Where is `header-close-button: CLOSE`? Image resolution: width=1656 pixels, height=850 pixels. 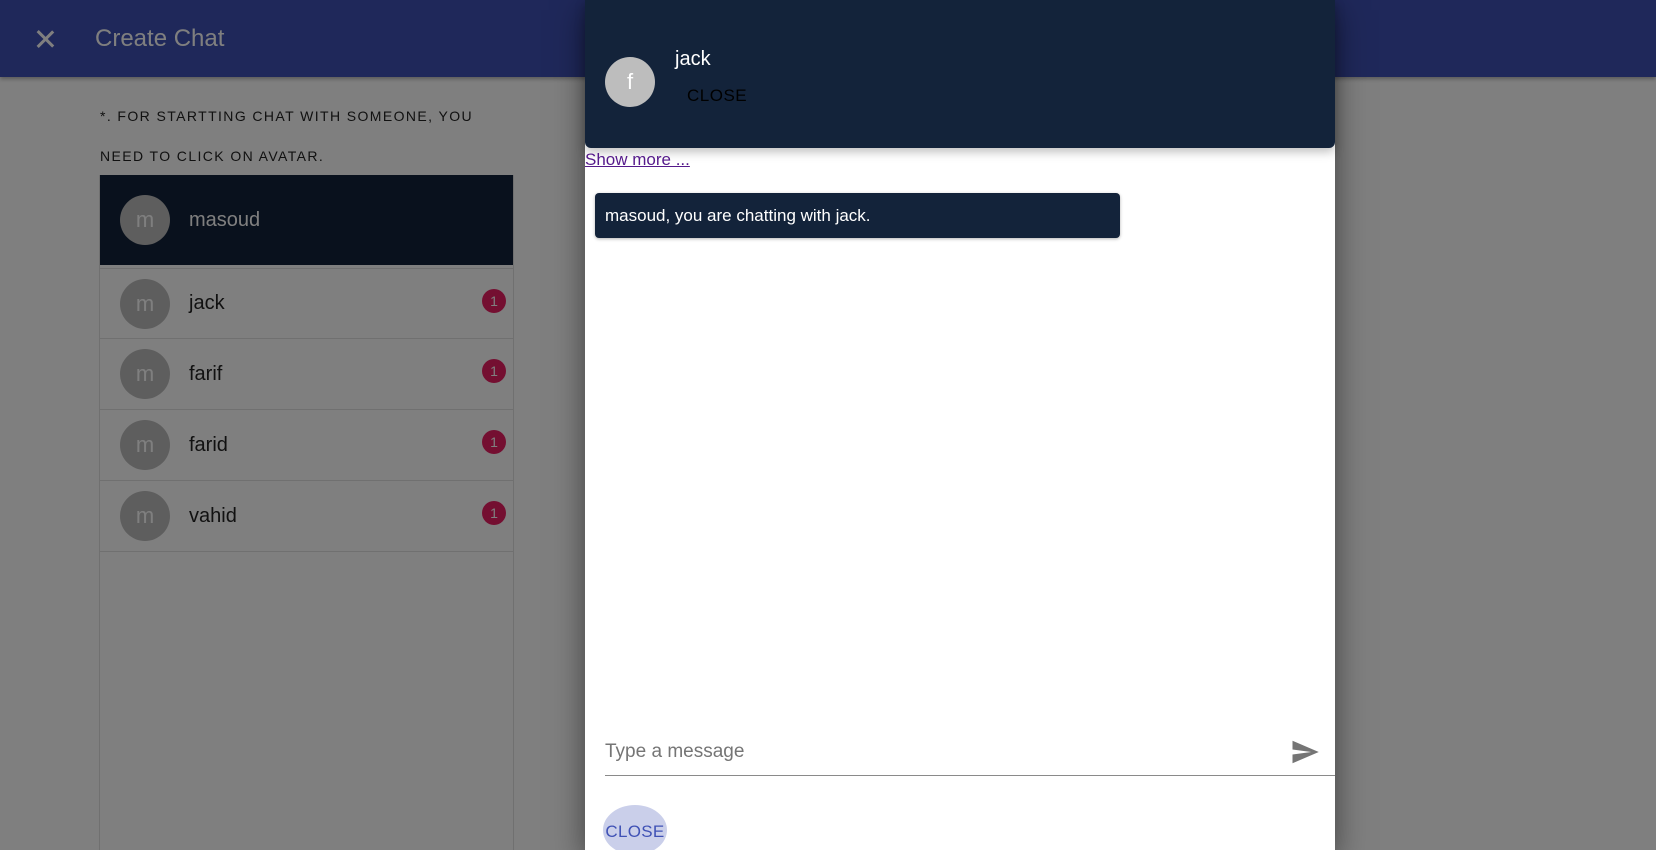 header-close-button: CLOSE is located at coordinates (717, 96).